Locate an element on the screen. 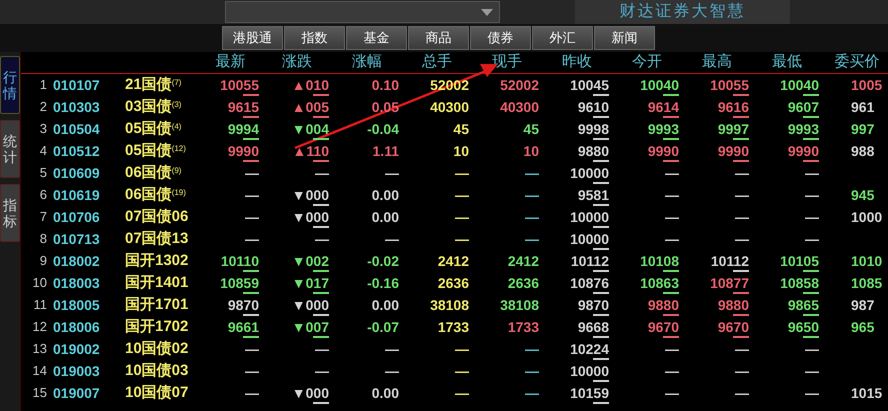 This screenshot has width=888, height=411. table-cell: ▲010 is located at coordinates (310, 86).